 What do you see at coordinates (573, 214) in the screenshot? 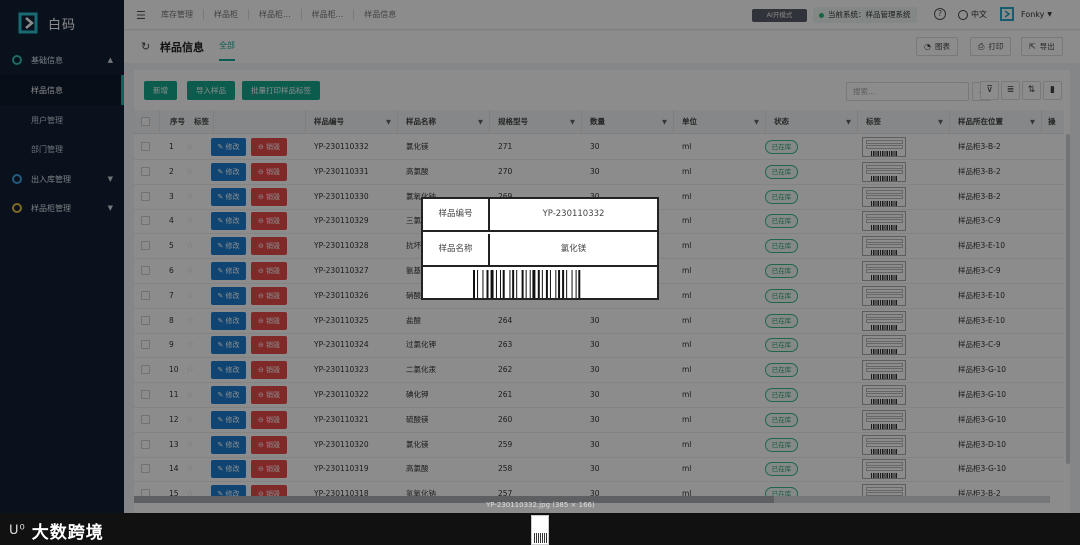
I see `label-code-value: YP-230110332` at bounding box center [573, 214].